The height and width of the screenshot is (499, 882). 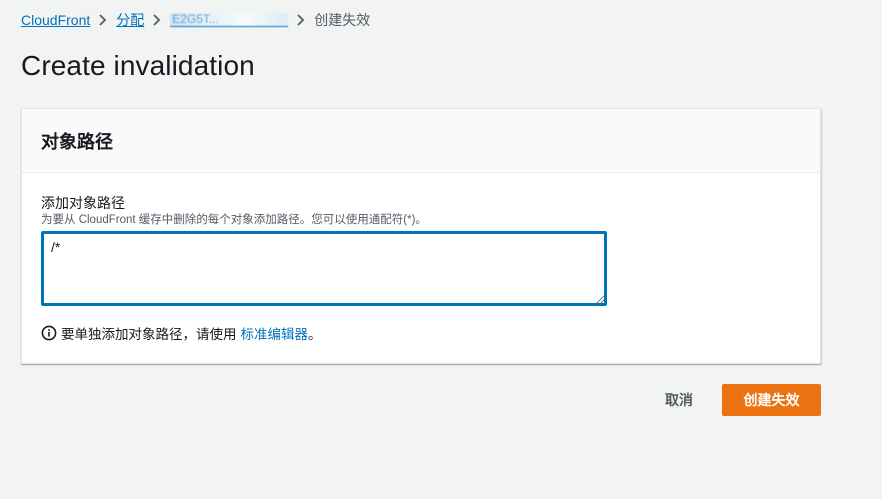 I want to click on breadcrumb-current: 创建失效, so click(x=342, y=20).